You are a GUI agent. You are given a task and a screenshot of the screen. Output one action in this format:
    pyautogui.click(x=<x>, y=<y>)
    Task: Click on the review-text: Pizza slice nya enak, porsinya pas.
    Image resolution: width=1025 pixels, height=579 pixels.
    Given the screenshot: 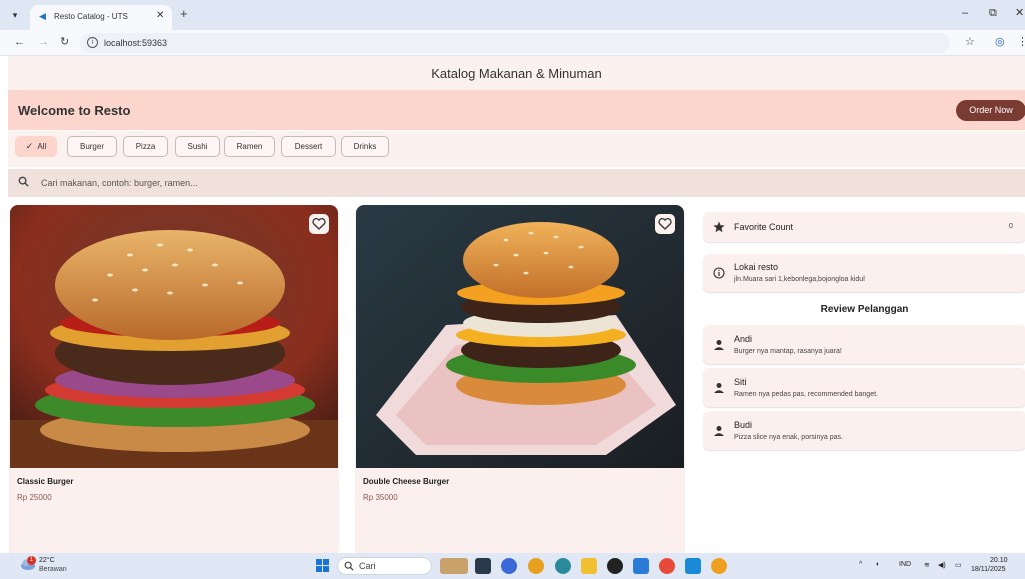 What is the action you would take?
    pyautogui.click(x=788, y=437)
    